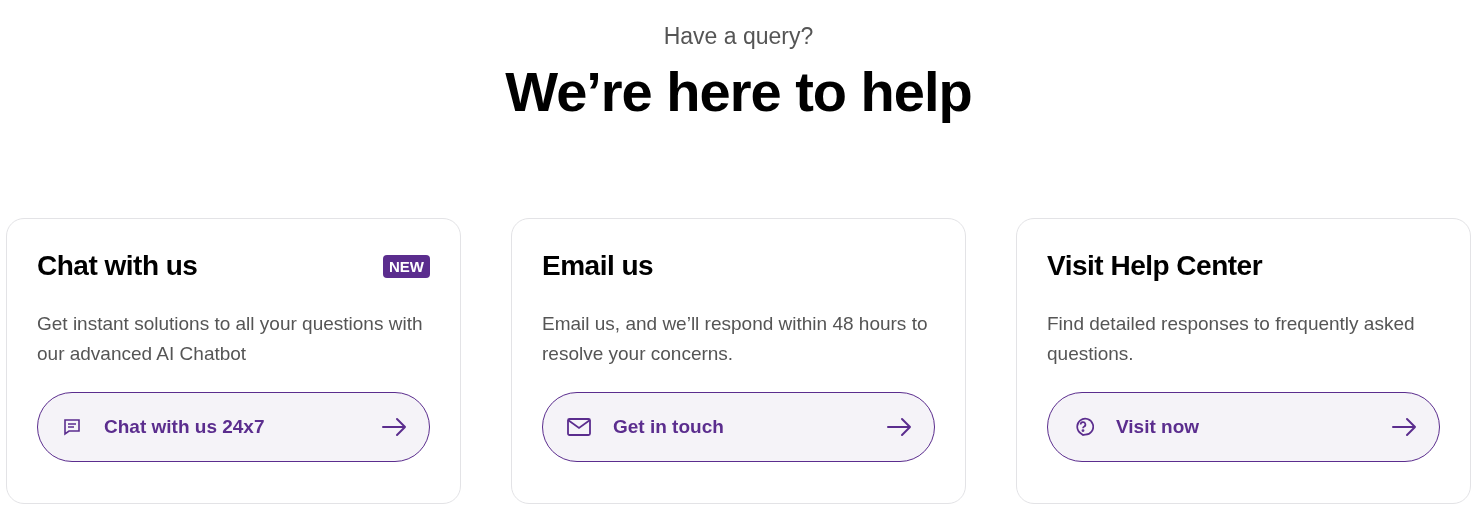 The width and height of the screenshot is (1477, 517). I want to click on card-title: Email us, so click(598, 266).